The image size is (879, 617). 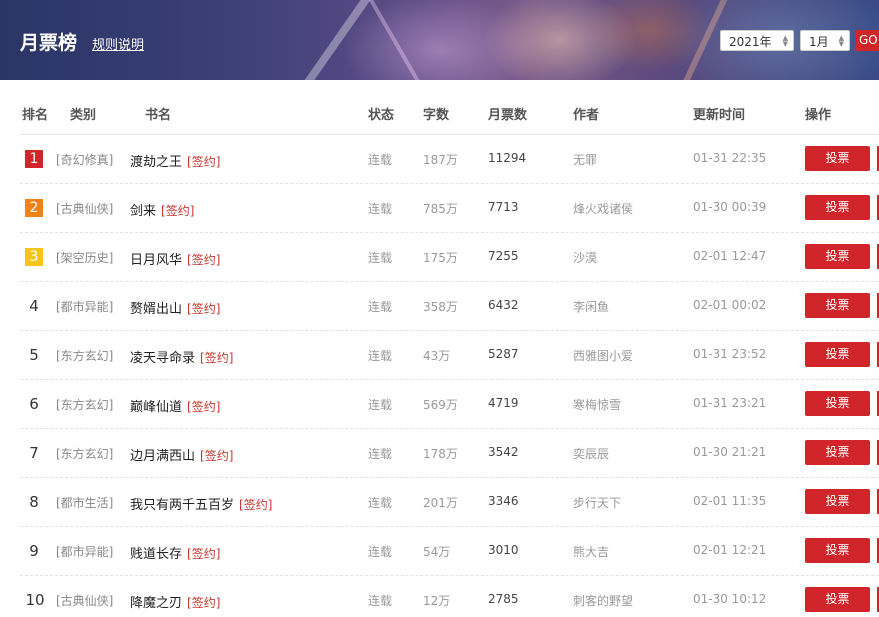 What do you see at coordinates (503, 501) in the screenshot?
I see `vote-count: 3346` at bounding box center [503, 501].